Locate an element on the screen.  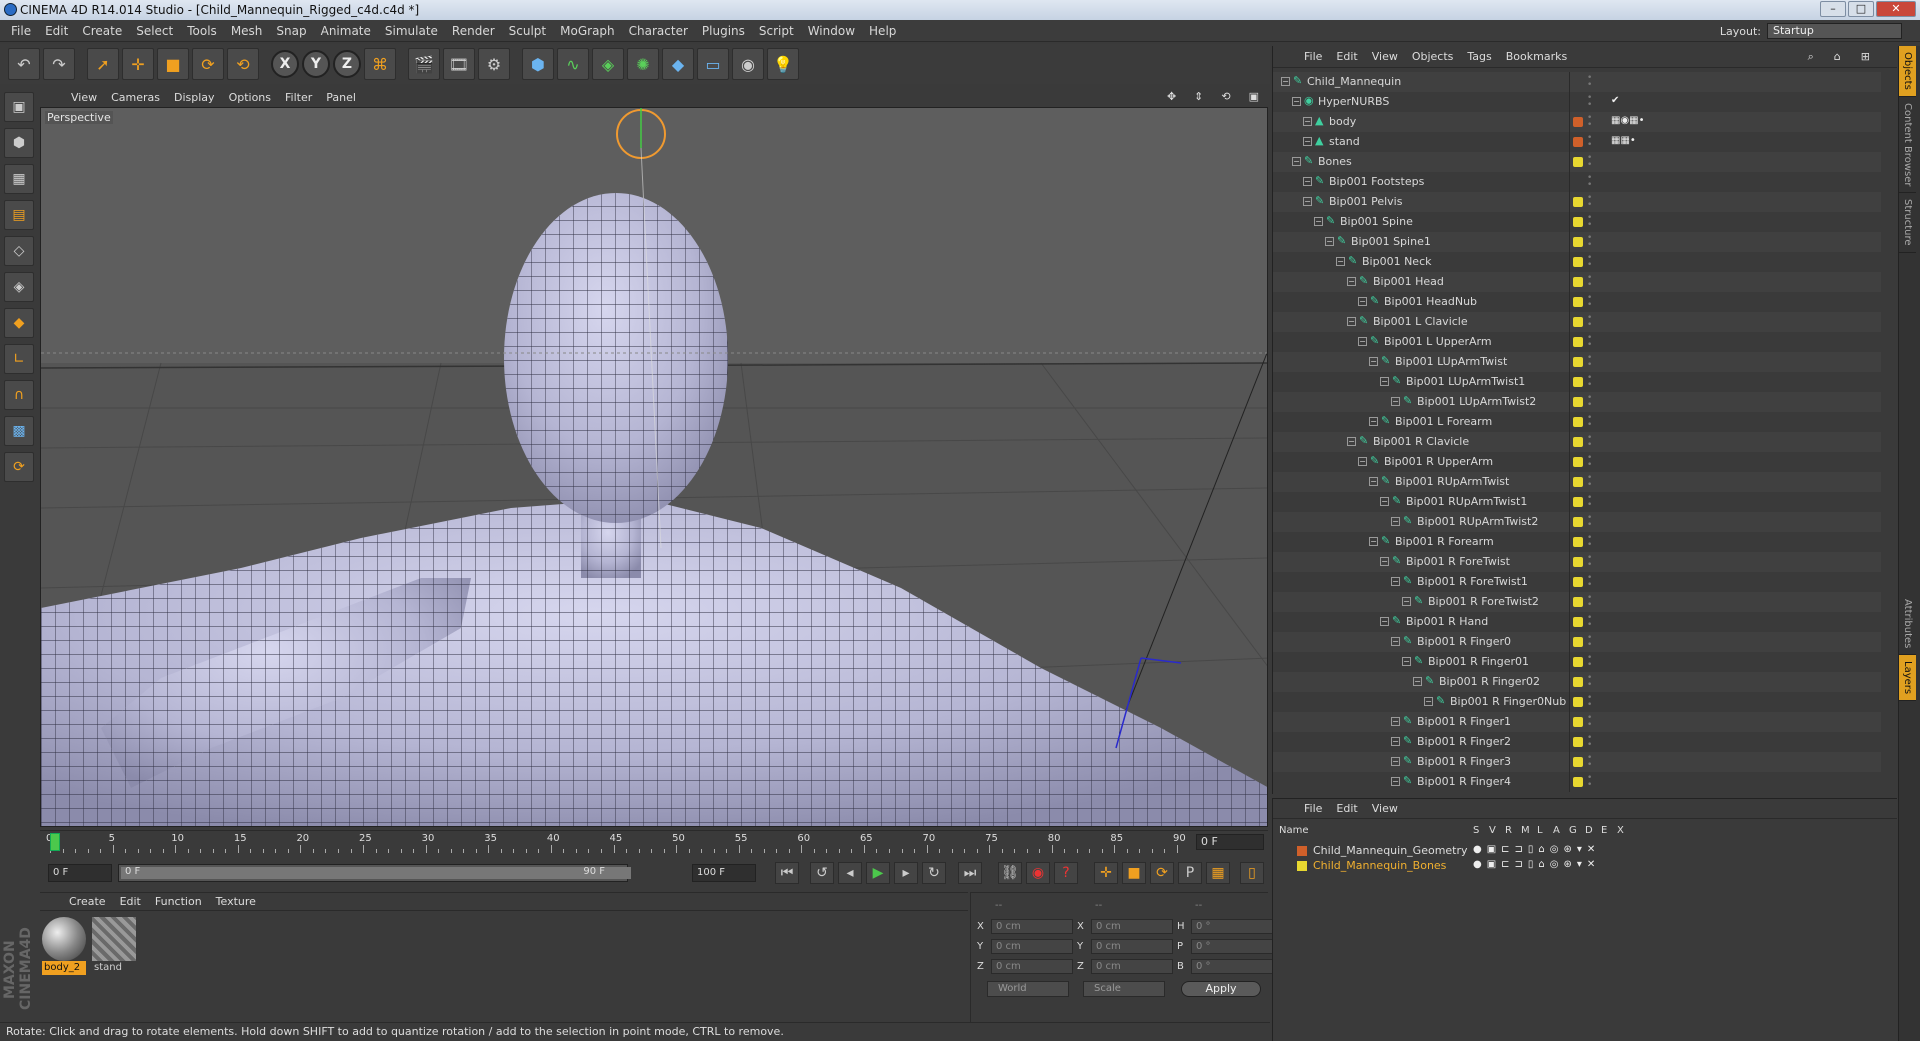
viewport-menu-display: Display is located at coordinates (194, 97).